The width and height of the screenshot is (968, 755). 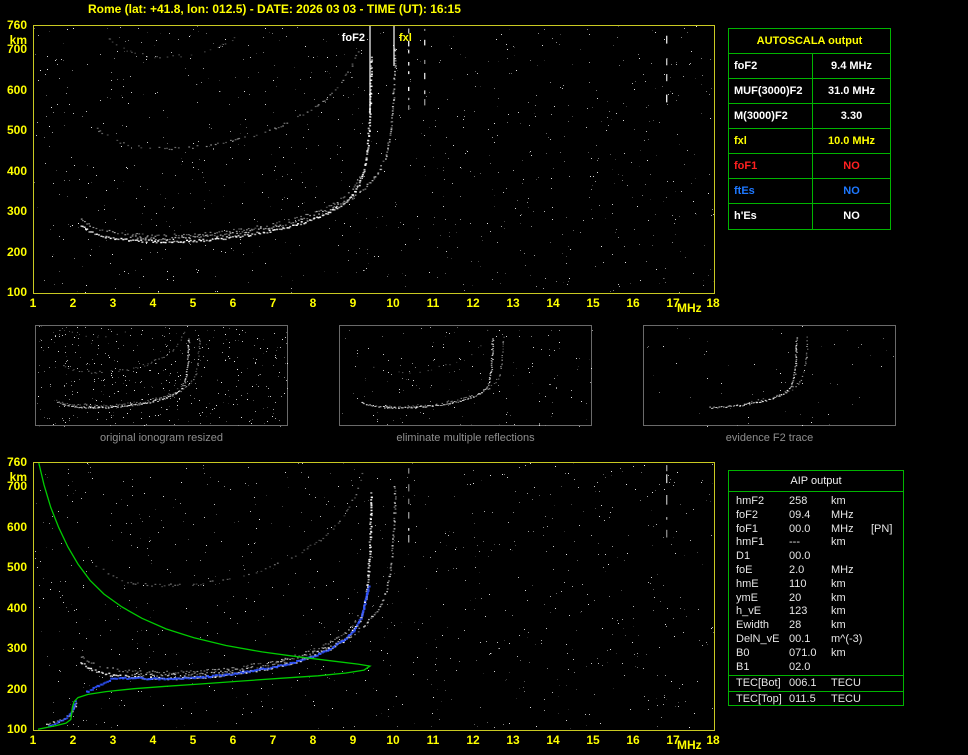 What do you see at coordinates (802, 698) in the screenshot?
I see `parameter-value: 011.5` at bounding box center [802, 698].